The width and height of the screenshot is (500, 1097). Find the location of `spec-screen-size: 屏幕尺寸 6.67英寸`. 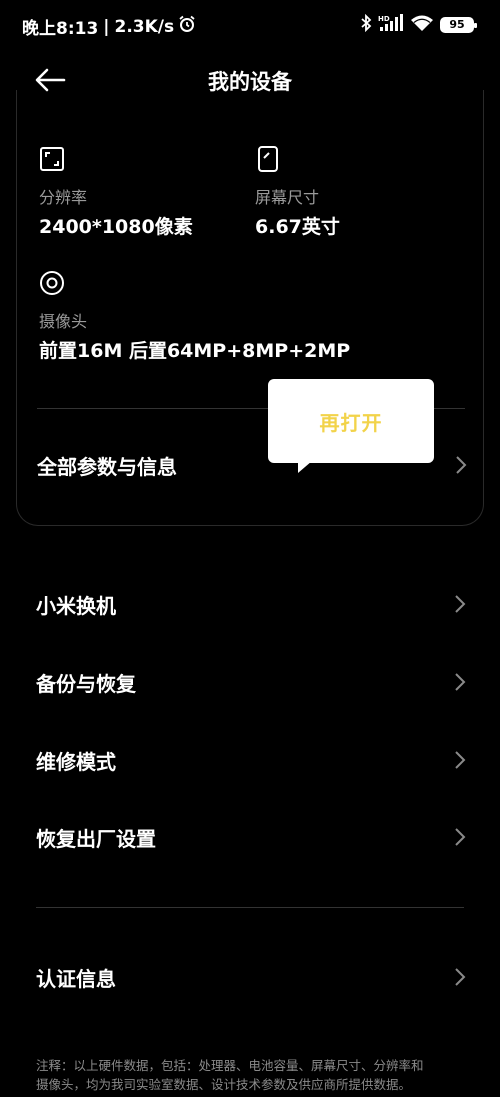

spec-screen-size: 屏幕尺寸 6.67英寸 is located at coordinates (297, 192).